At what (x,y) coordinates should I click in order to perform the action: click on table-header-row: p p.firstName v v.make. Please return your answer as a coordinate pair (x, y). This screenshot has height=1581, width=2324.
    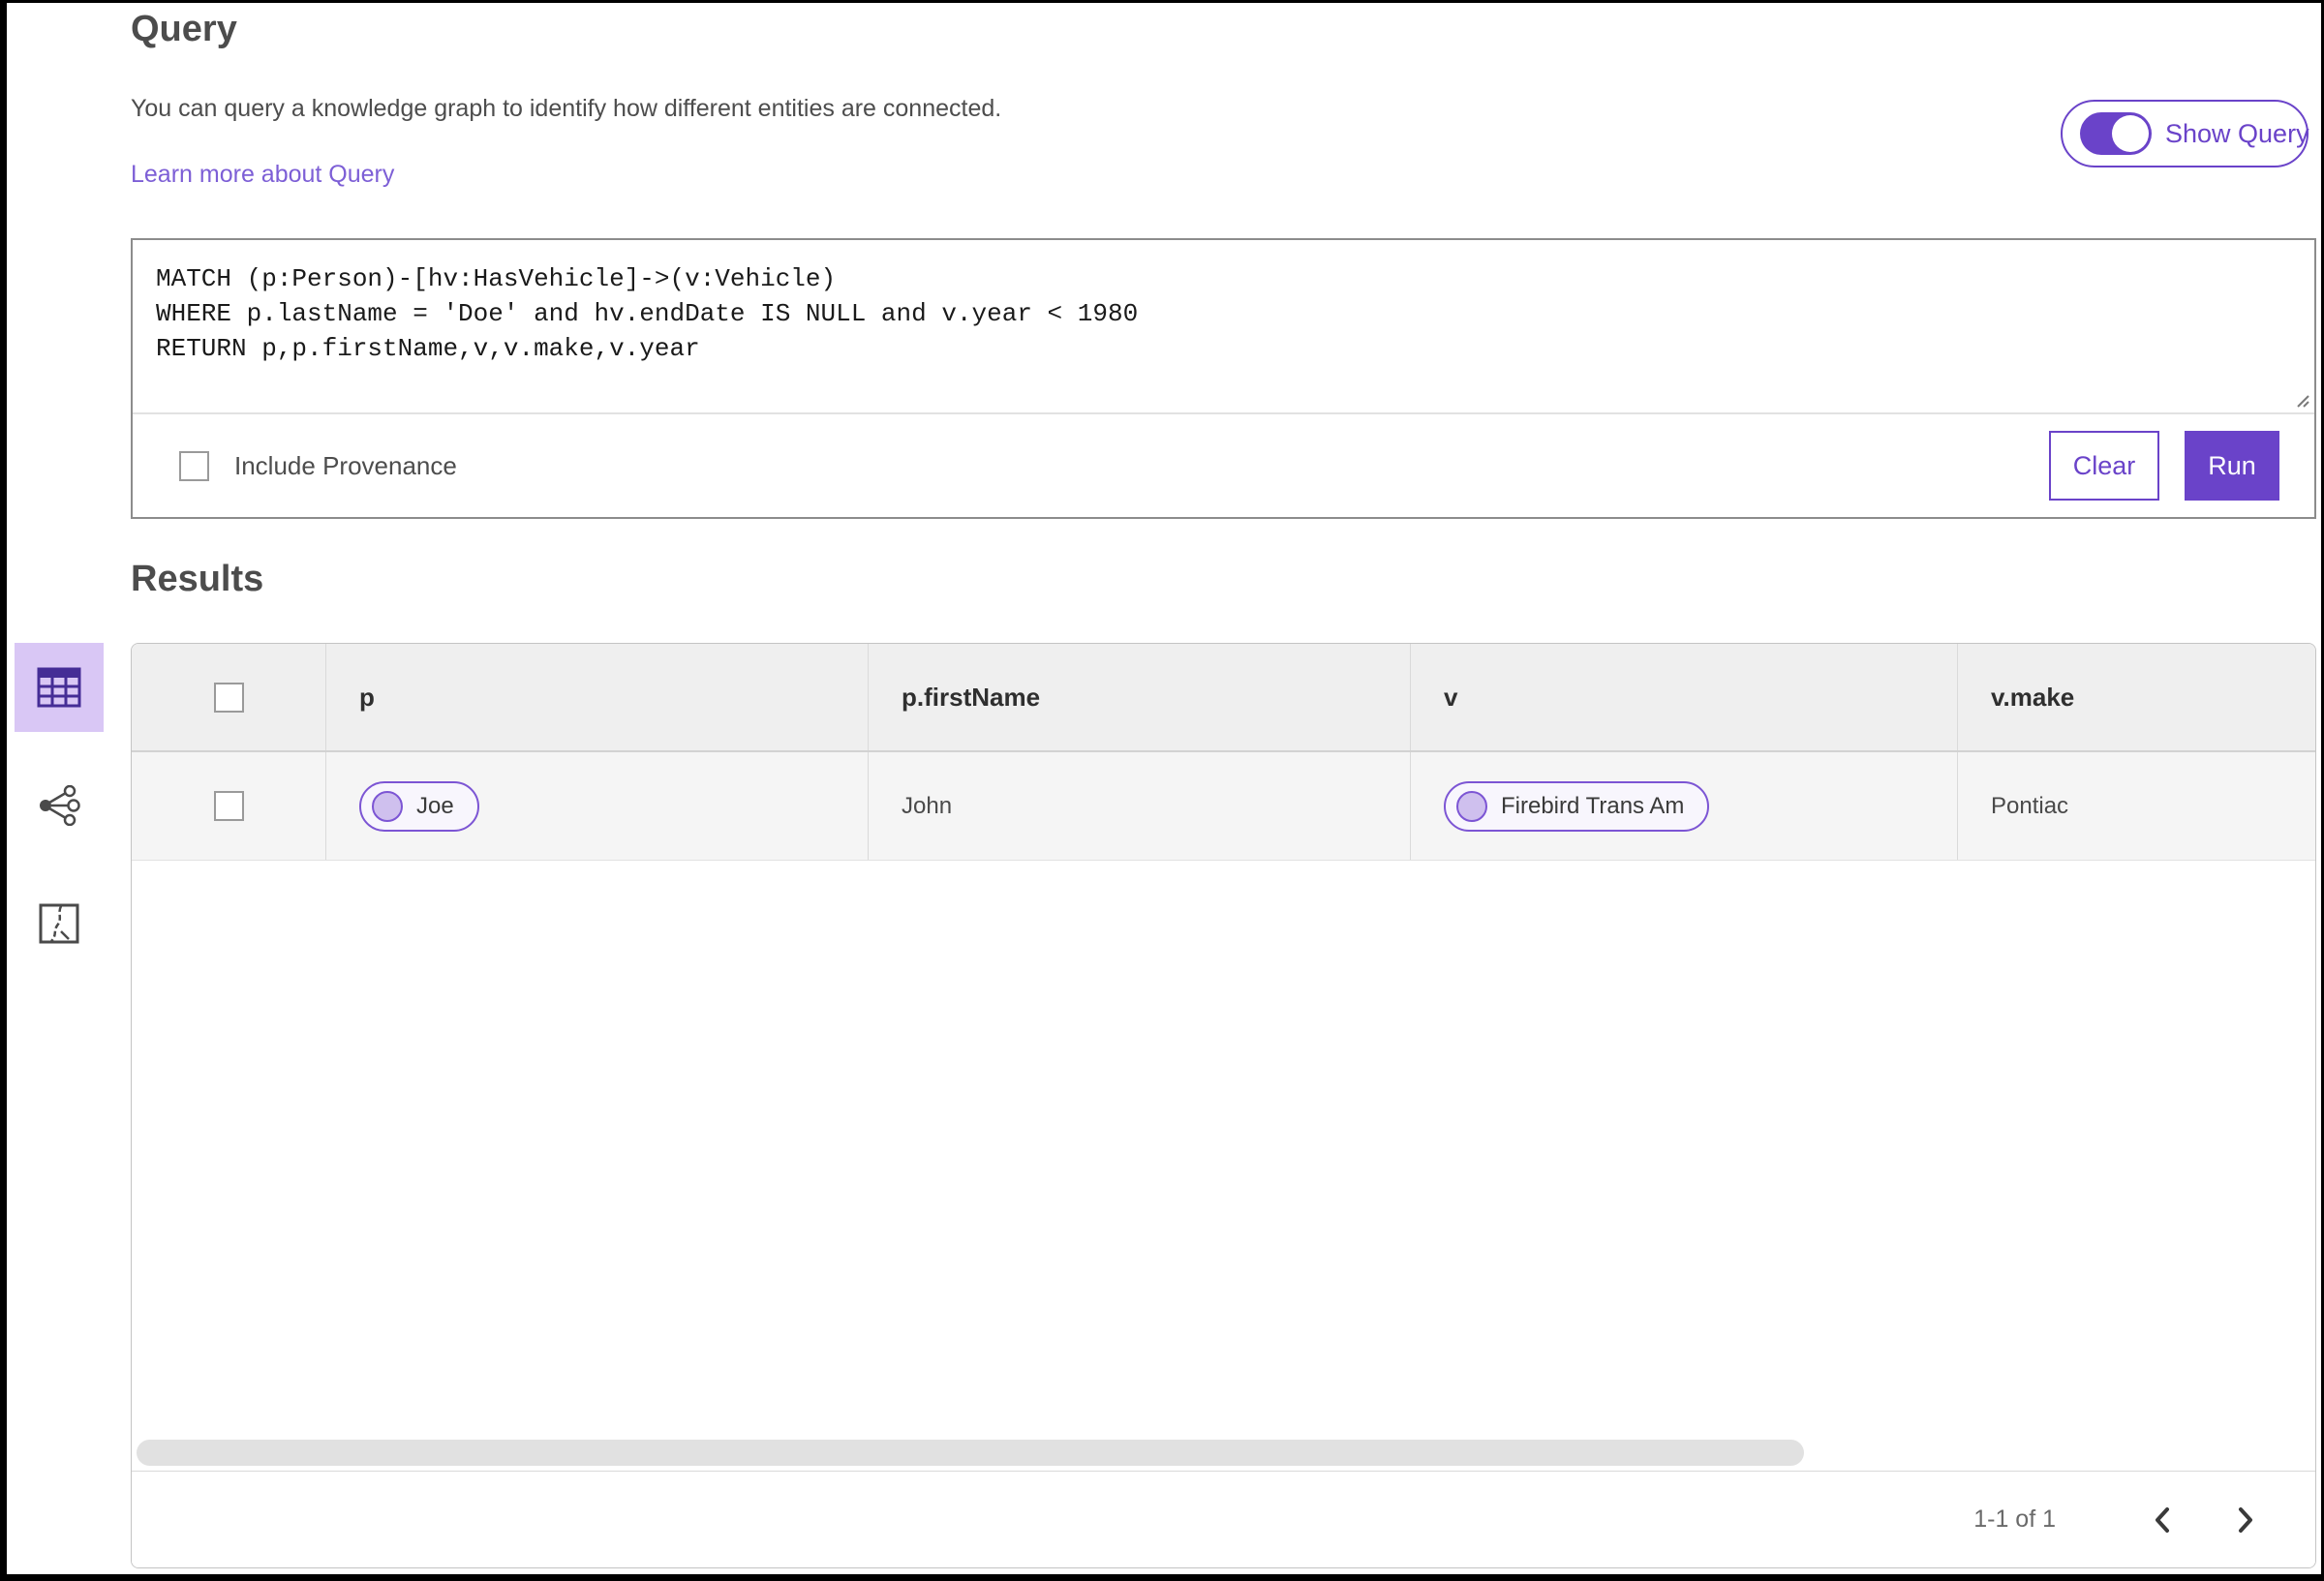
    Looking at the image, I should click on (1224, 698).